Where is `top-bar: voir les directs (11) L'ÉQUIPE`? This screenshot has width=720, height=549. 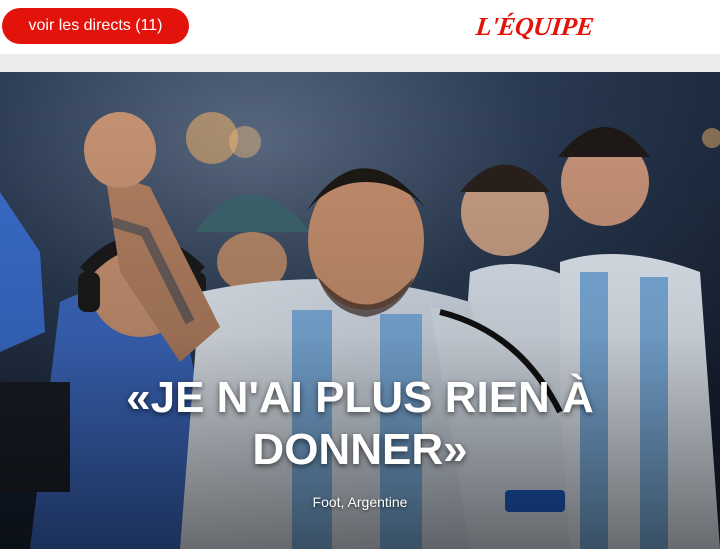
top-bar: voir les directs (11) L'ÉQUIPE is located at coordinates (360, 27).